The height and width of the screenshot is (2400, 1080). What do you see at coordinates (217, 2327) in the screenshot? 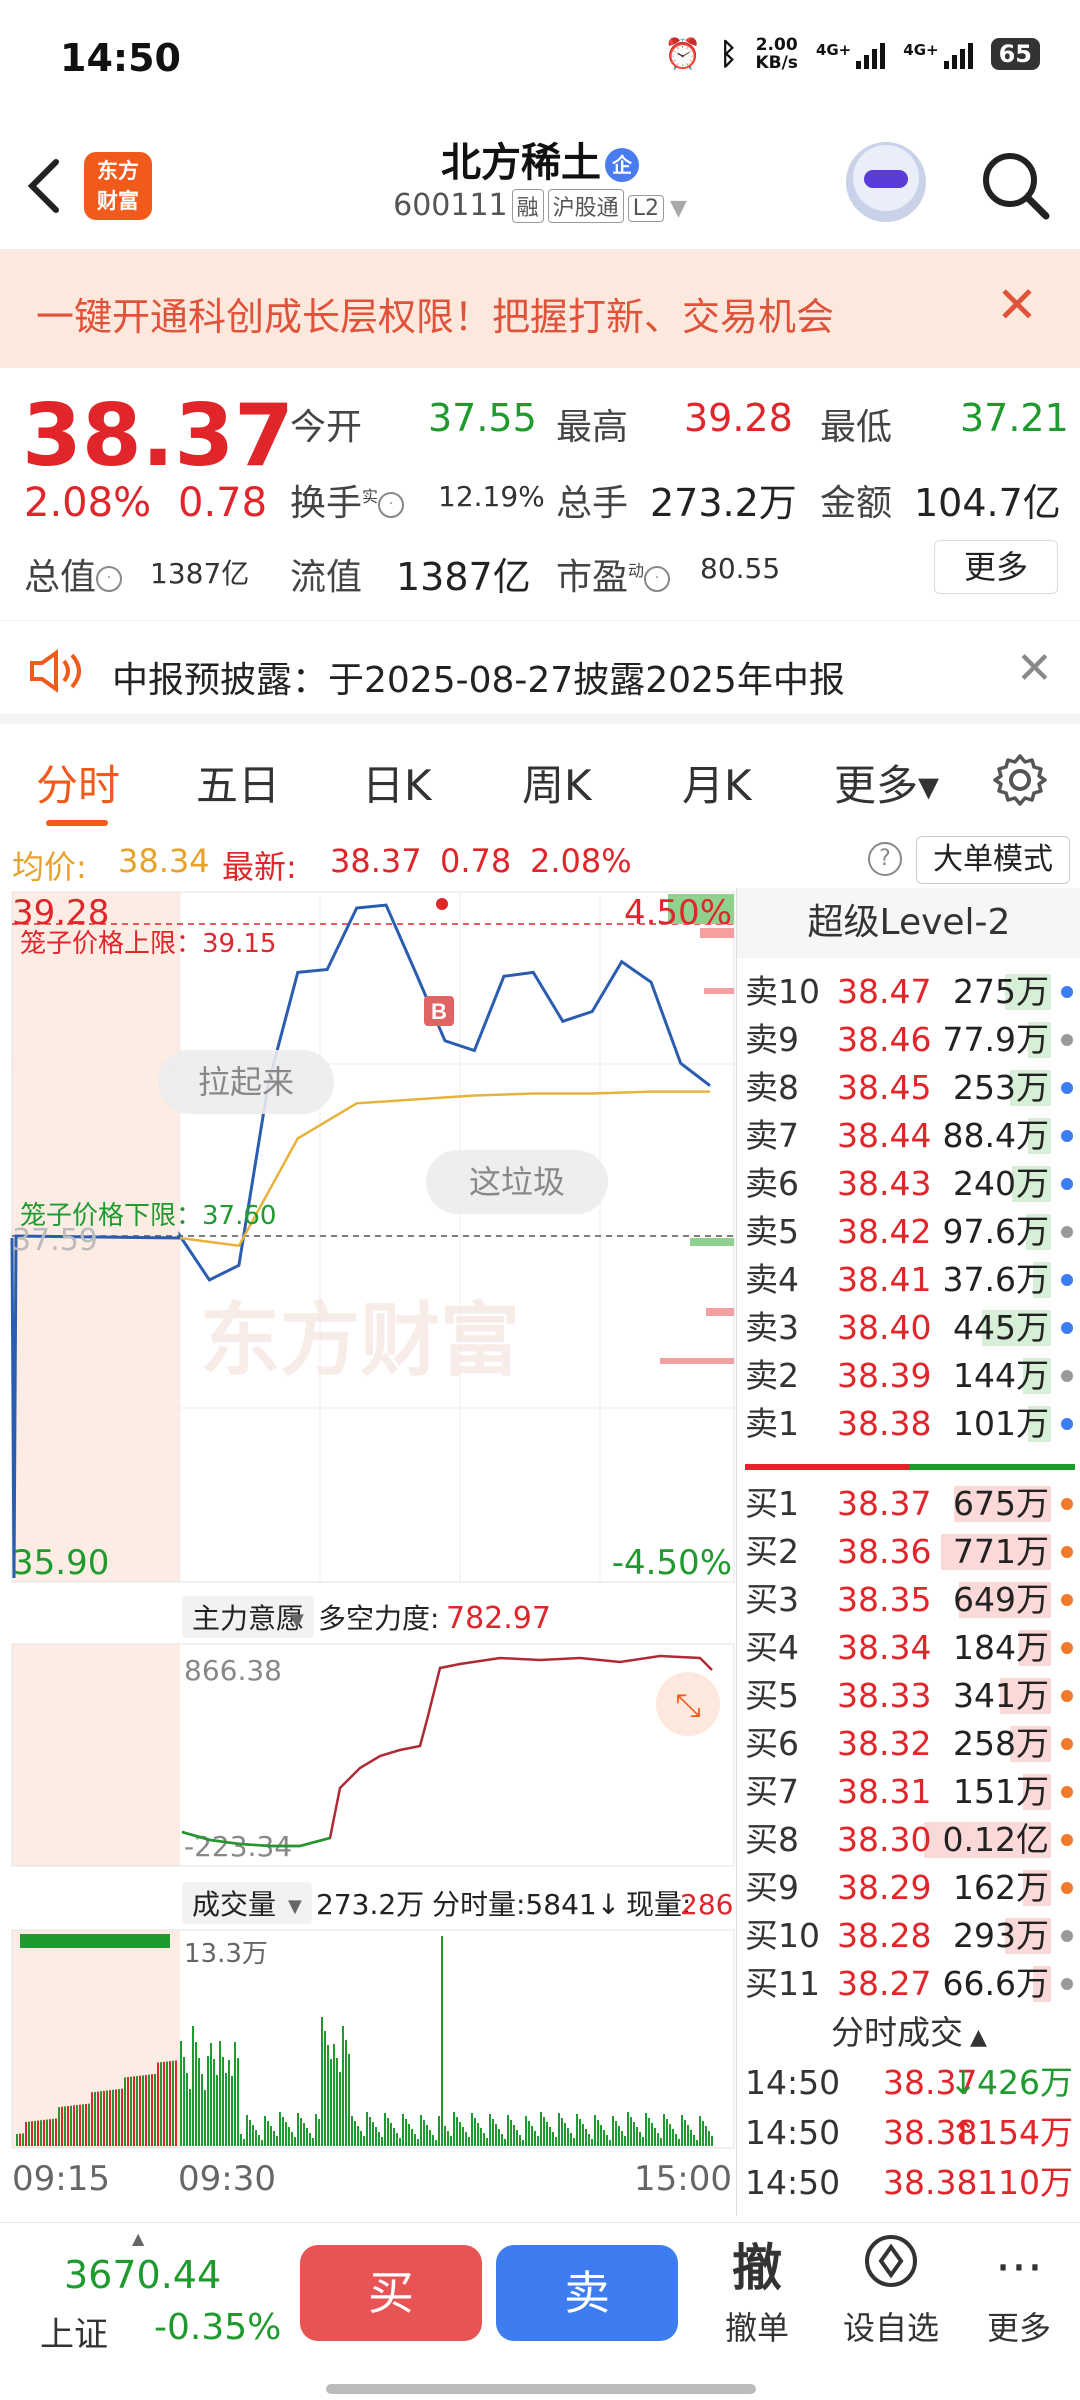
I see `index-pct: -0.35%` at bounding box center [217, 2327].